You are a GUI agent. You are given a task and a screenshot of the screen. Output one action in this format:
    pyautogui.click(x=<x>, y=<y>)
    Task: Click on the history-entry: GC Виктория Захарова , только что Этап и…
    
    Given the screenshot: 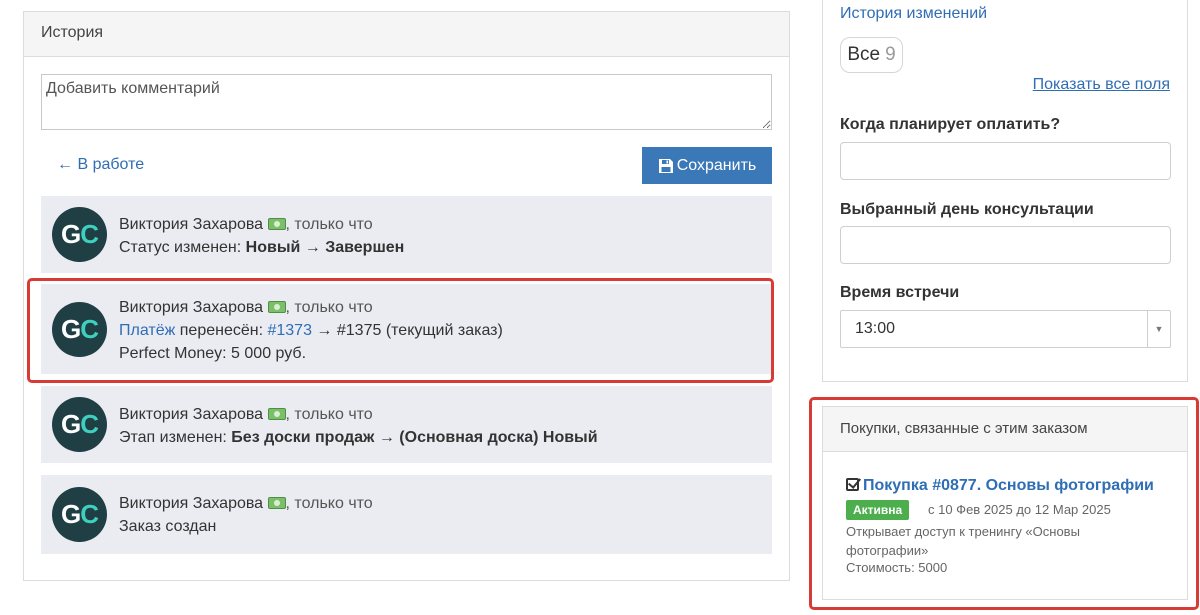 What is the action you would take?
    pyautogui.click(x=406, y=424)
    